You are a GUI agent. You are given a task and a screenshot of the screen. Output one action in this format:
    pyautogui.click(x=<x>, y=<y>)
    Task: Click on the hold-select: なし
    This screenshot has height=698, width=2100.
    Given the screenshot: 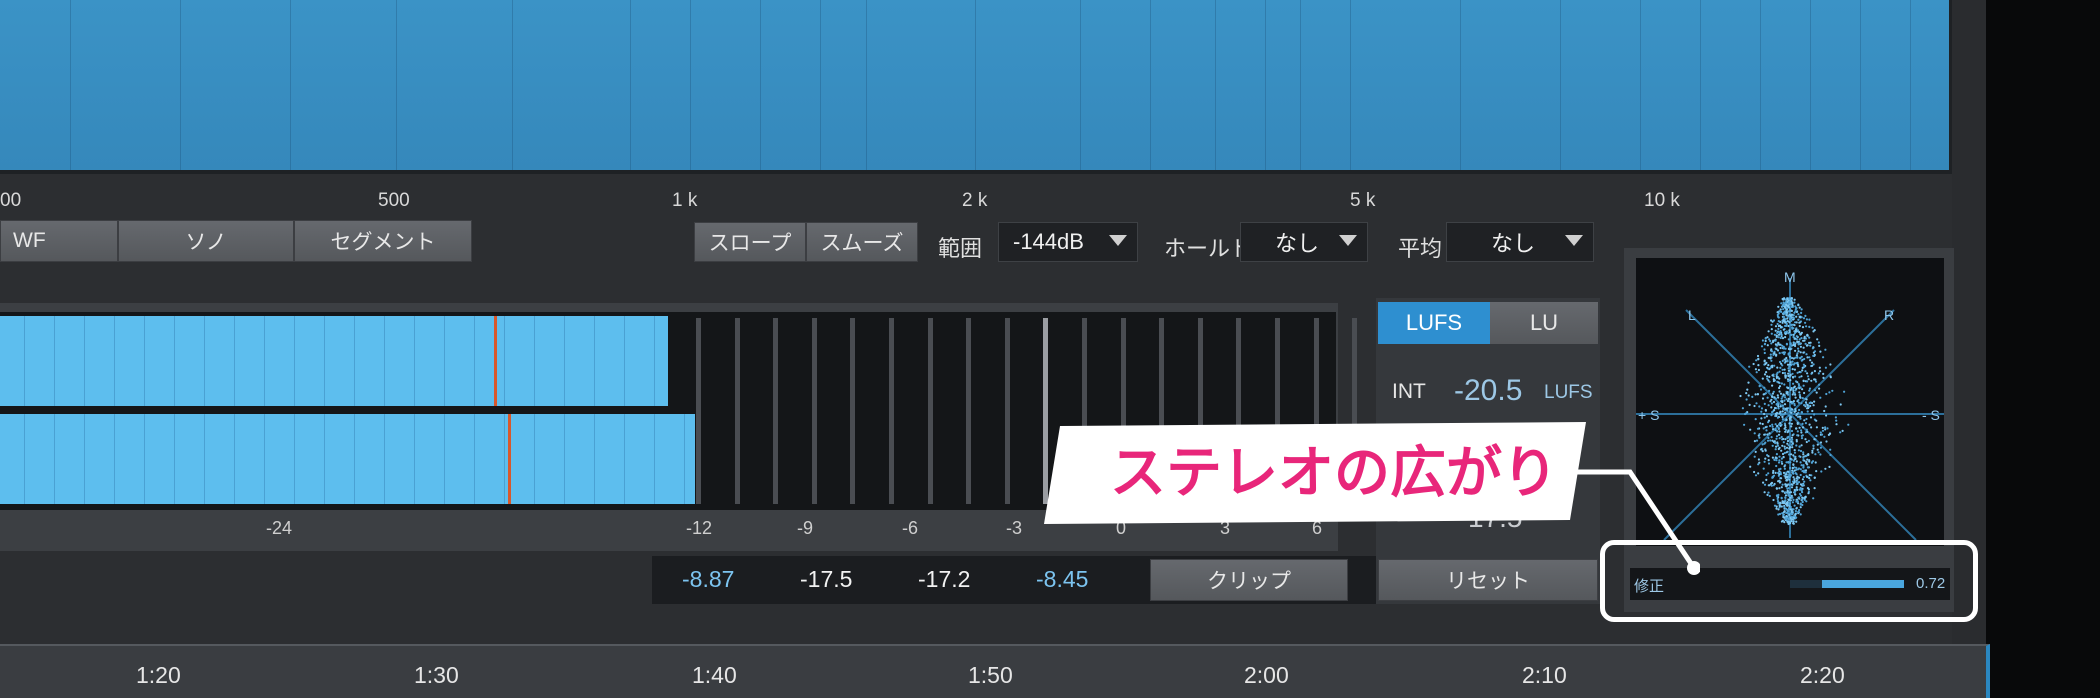 What is the action you would take?
    pyautogui.click(x=1304, y=242)
    